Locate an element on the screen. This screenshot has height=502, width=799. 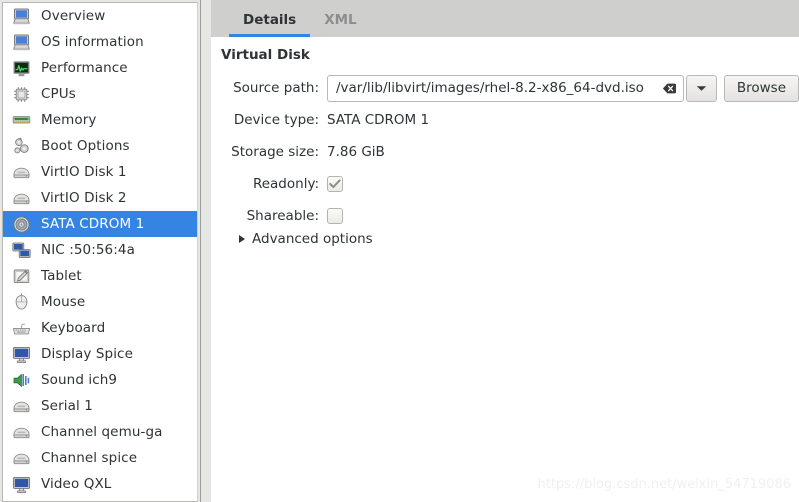
source-path-label: Source path: is located at coordinates (276, 88).